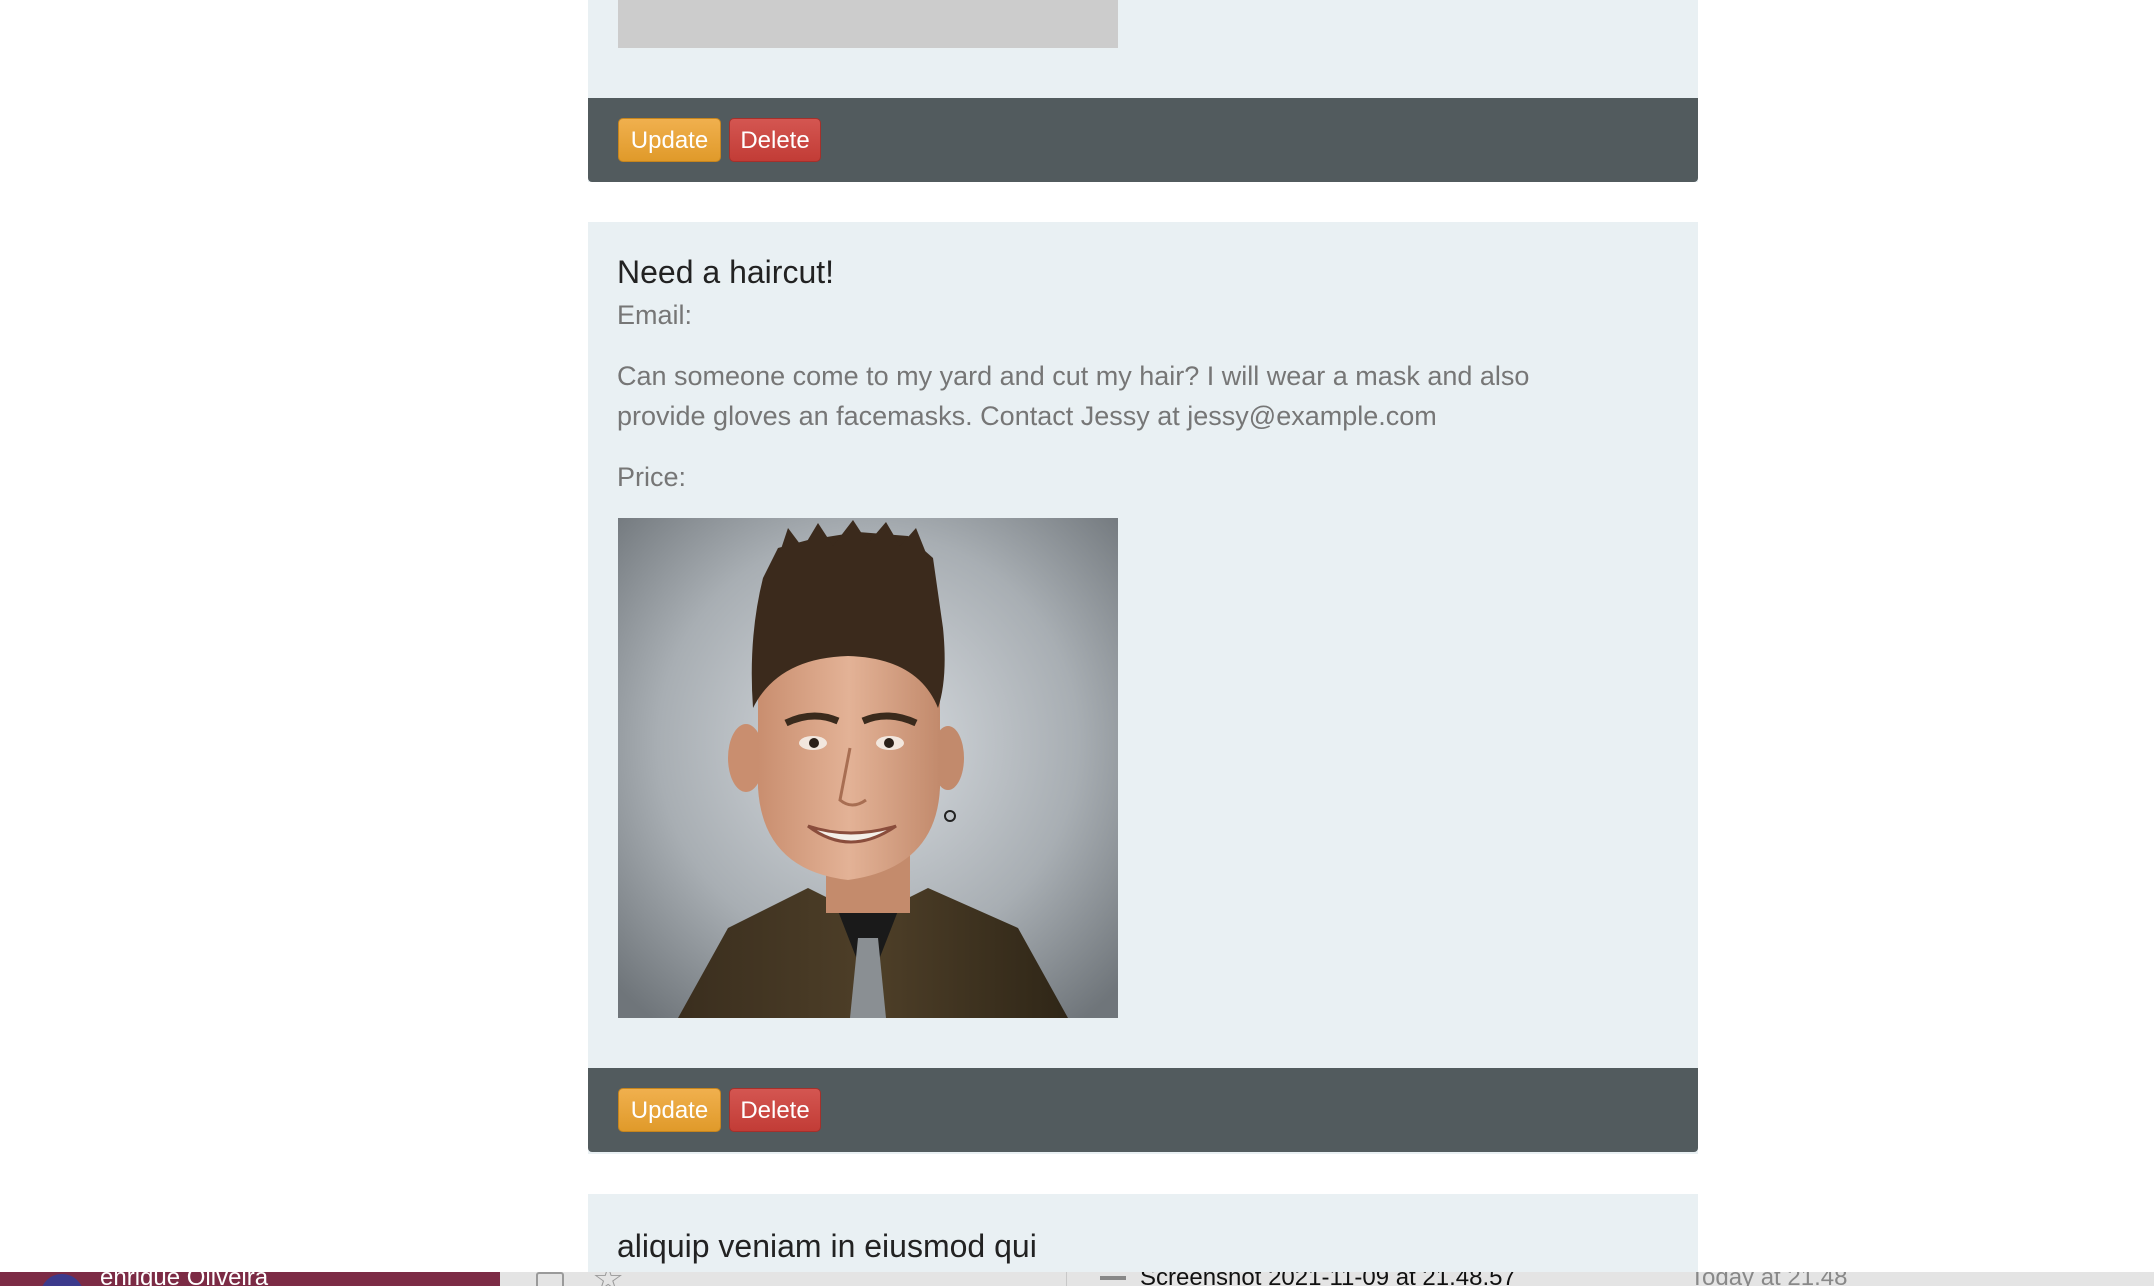 Image resolution: width=2154 pixels, height=1286 pixels. I want to click on taskbar-time: Today at 21.48, so click(1769, 1279).